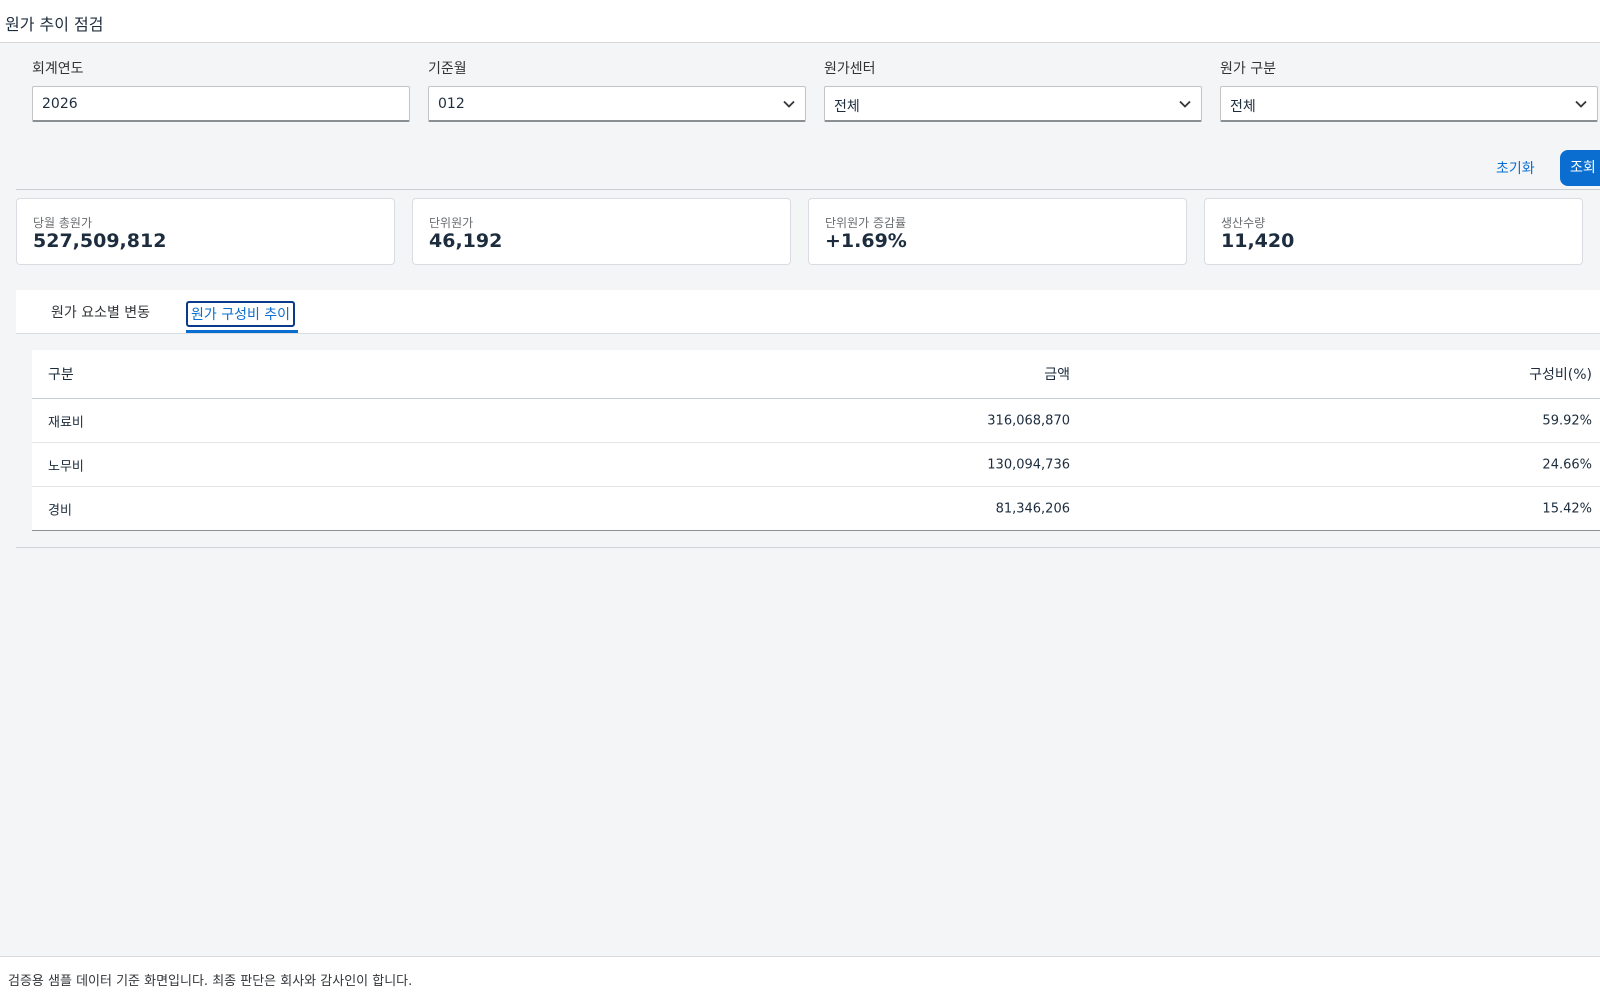 Image resolution: width=1600 pixels, height=1000 pixels. I want to click on kpi-label: 단위원가, so click(451, 223).